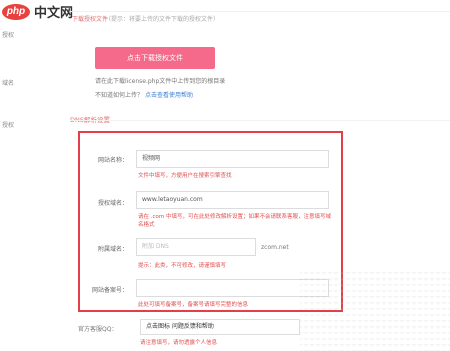 This screenshot has width=450, height=351. Describe the element at coordinates (119, 95) in the screenshot. I see `upload-help-question: 不知道如何上传？` at that location.